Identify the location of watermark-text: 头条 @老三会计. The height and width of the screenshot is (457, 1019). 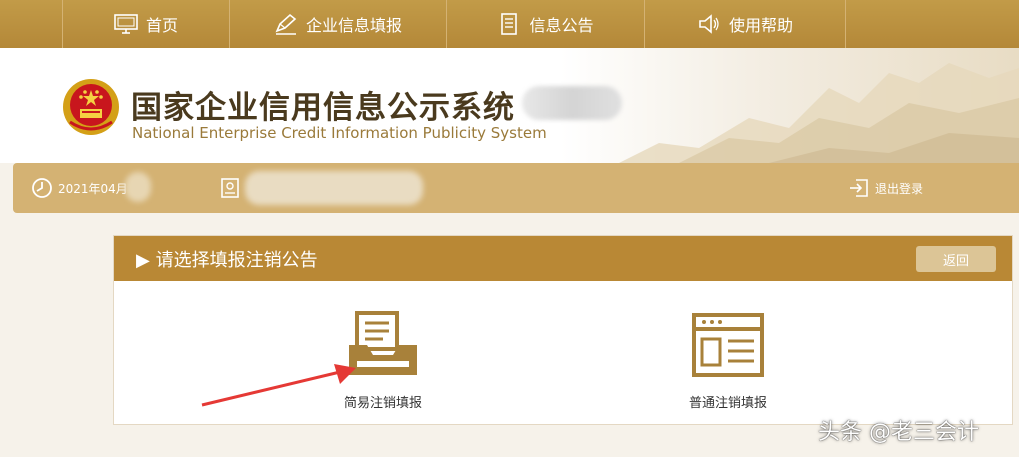
(898, 432).